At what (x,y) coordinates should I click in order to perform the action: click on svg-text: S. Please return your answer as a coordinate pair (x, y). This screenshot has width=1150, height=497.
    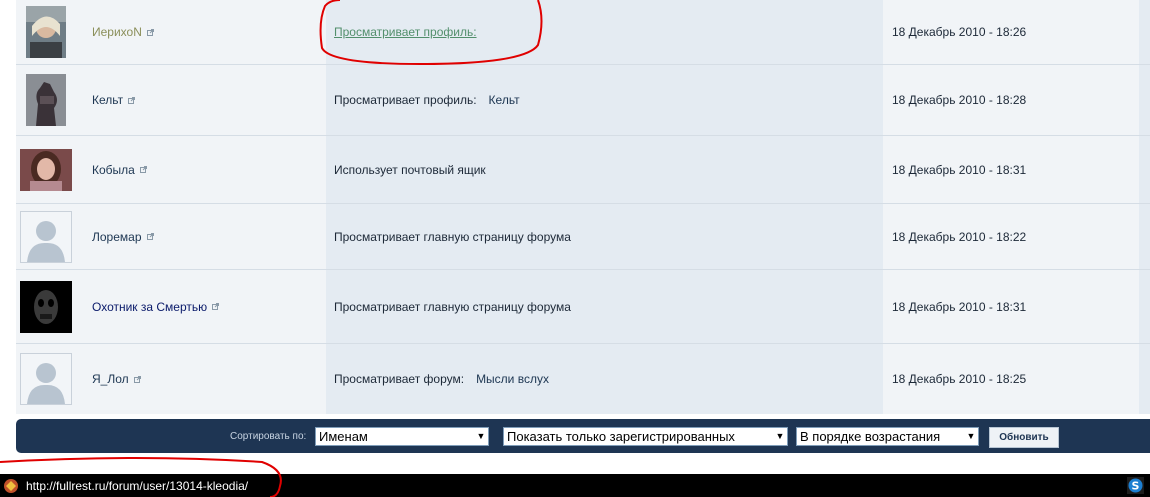
    Looking at the image, I should click on (1136, 486).